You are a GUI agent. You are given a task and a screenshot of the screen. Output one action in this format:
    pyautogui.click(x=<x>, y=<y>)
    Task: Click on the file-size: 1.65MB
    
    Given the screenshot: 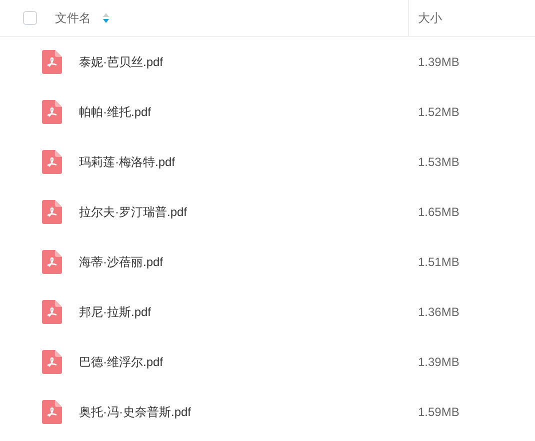 What is the action you would take?
    pyautogui.click(x=439, y=212)
    